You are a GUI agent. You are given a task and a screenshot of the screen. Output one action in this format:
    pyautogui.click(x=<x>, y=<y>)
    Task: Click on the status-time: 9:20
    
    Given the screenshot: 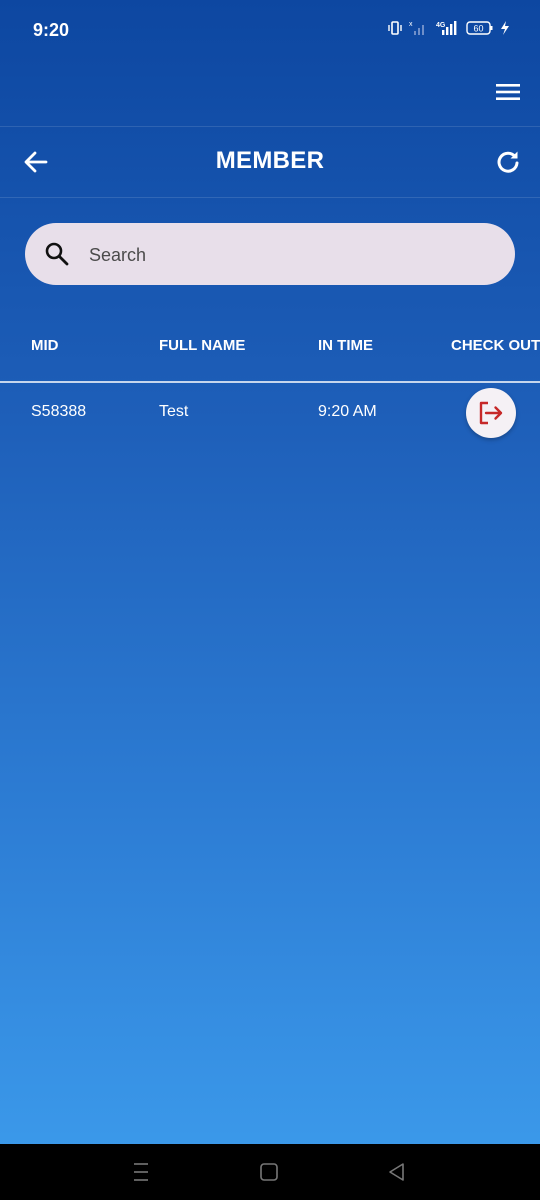 What is the action you would take?
    pyautogui.click(x=51, y=30)
    